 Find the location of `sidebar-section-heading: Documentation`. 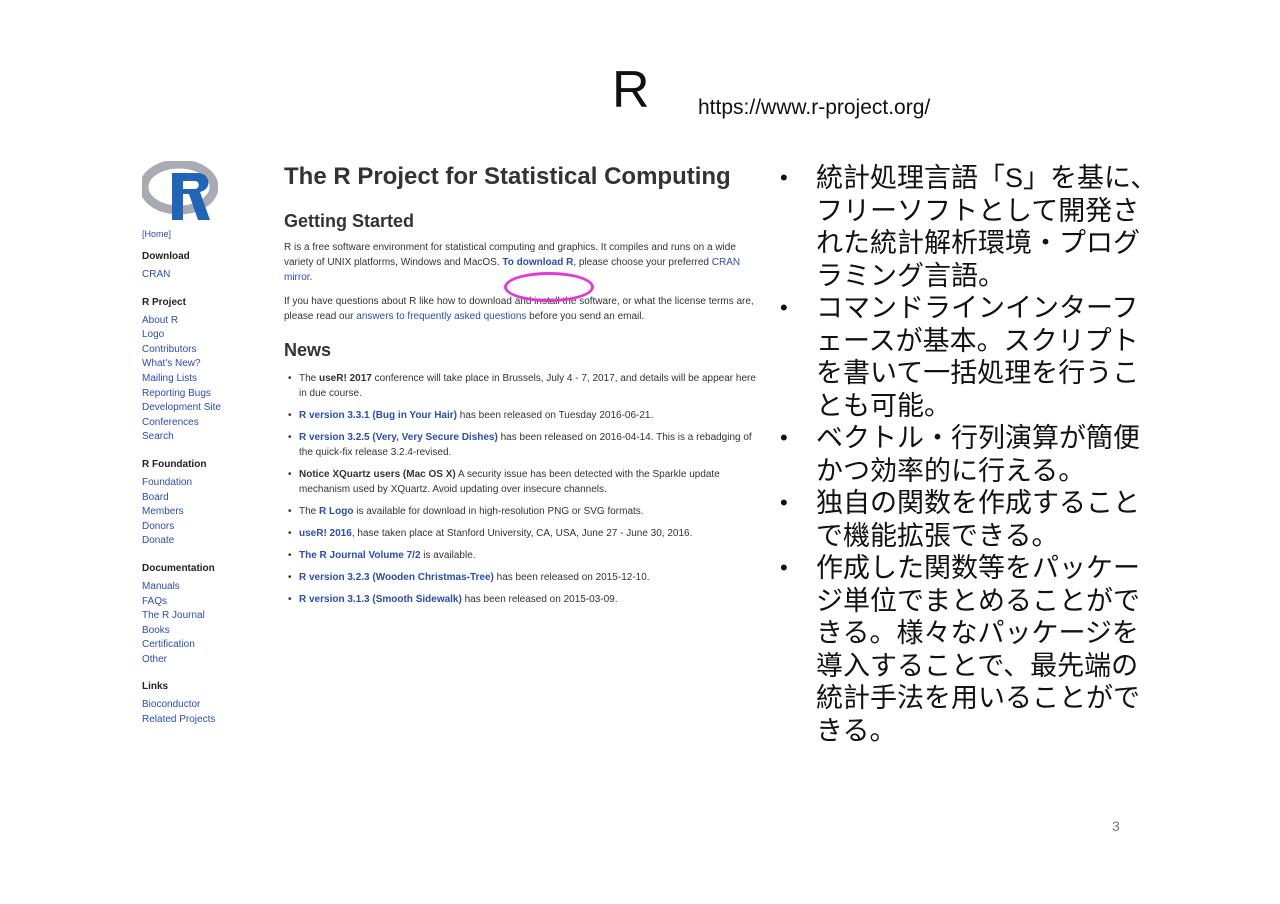

sidebar-section-heading: Documentation is located at coordinates (178, 568).